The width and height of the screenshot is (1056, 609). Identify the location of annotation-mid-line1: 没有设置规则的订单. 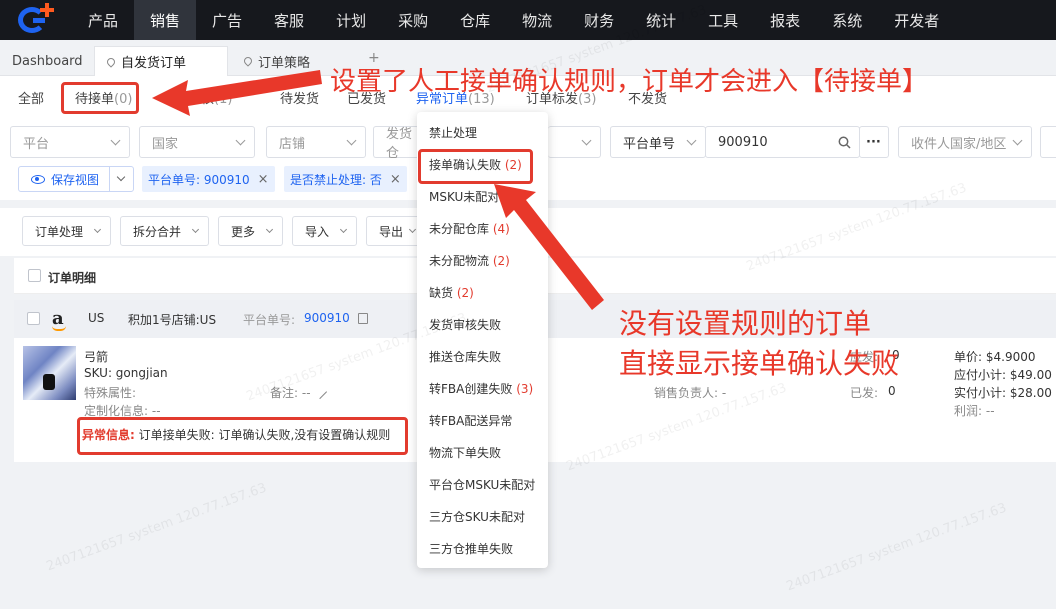
(745, 323).